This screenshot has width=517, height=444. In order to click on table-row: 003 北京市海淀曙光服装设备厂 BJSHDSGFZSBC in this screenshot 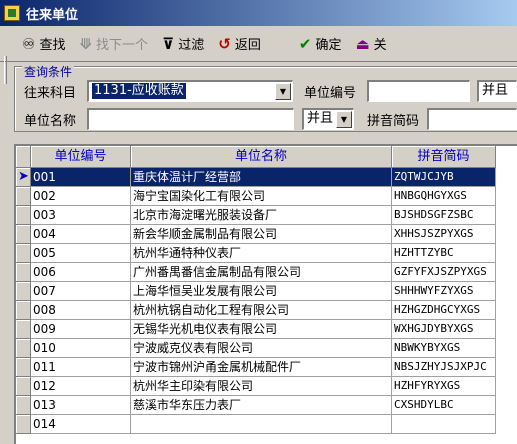, I will do `click(266, 215)`.